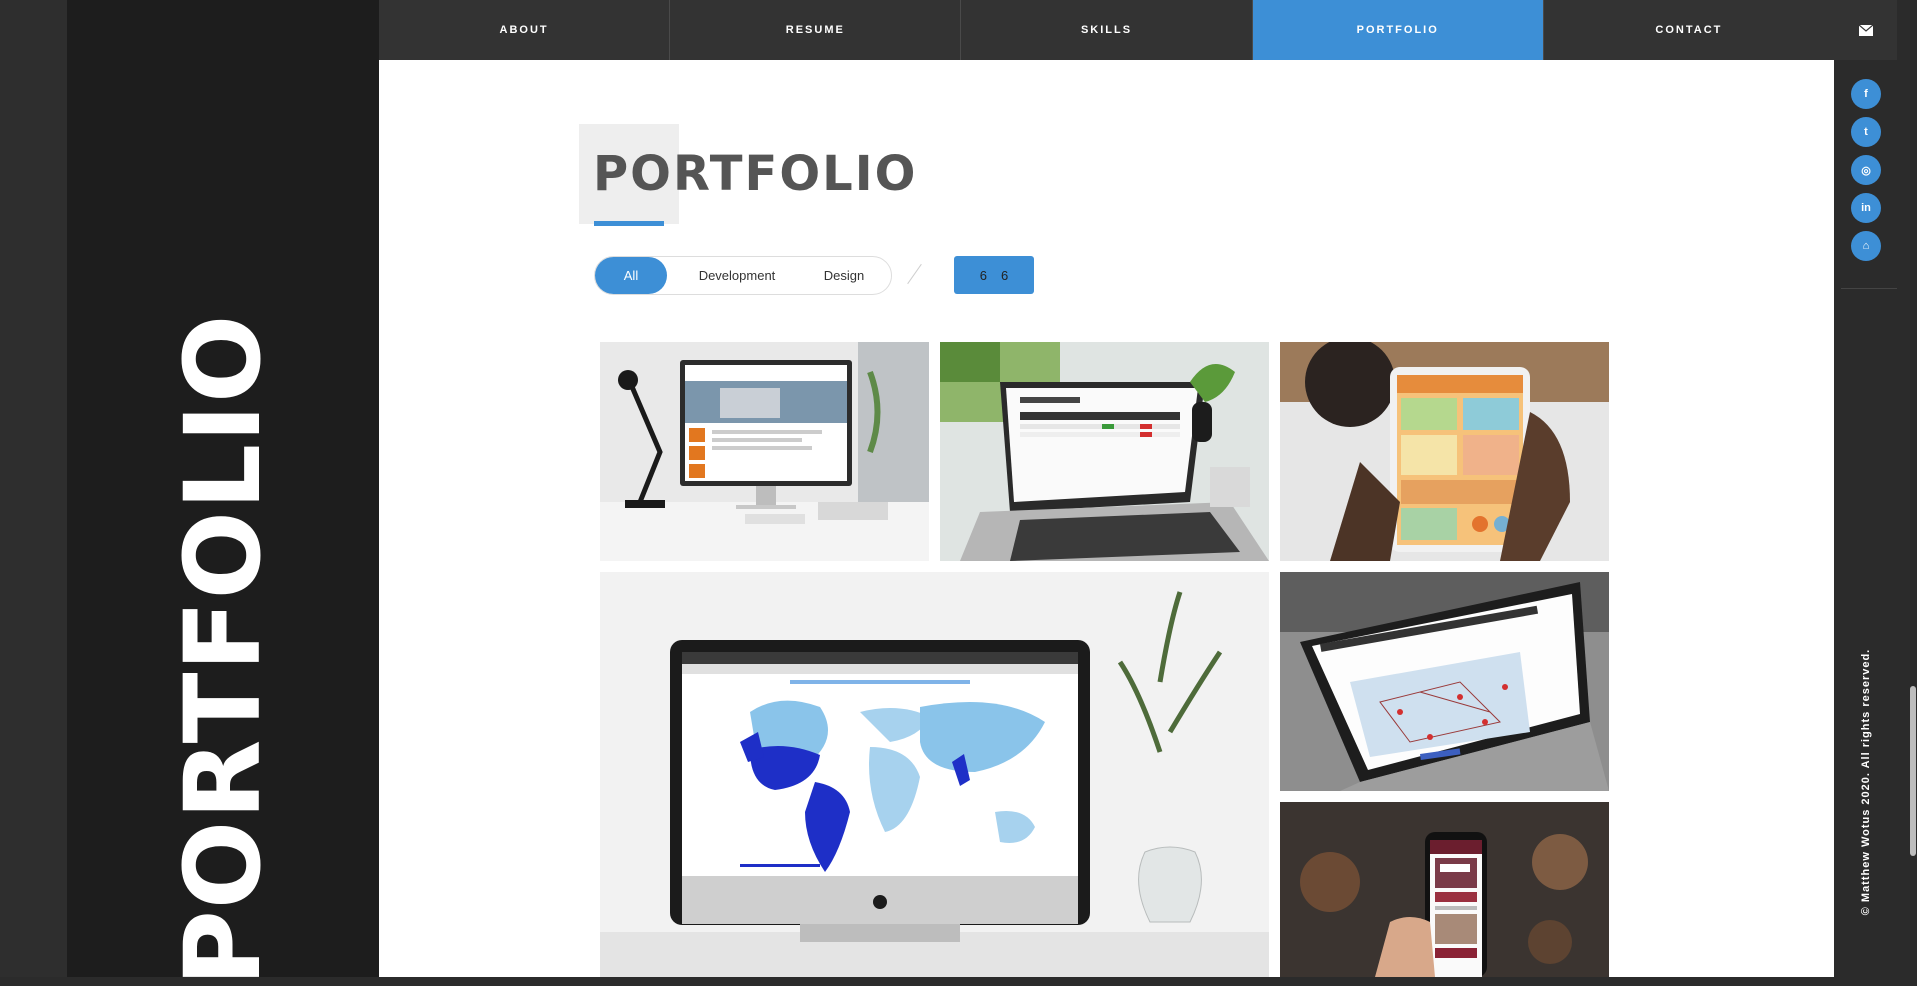 This screenshot has width=1917, height=986. What do you see at coordinates (844, 275) in the screenshot?
I see `filter-design: Design` at bounding box center [844, 275].